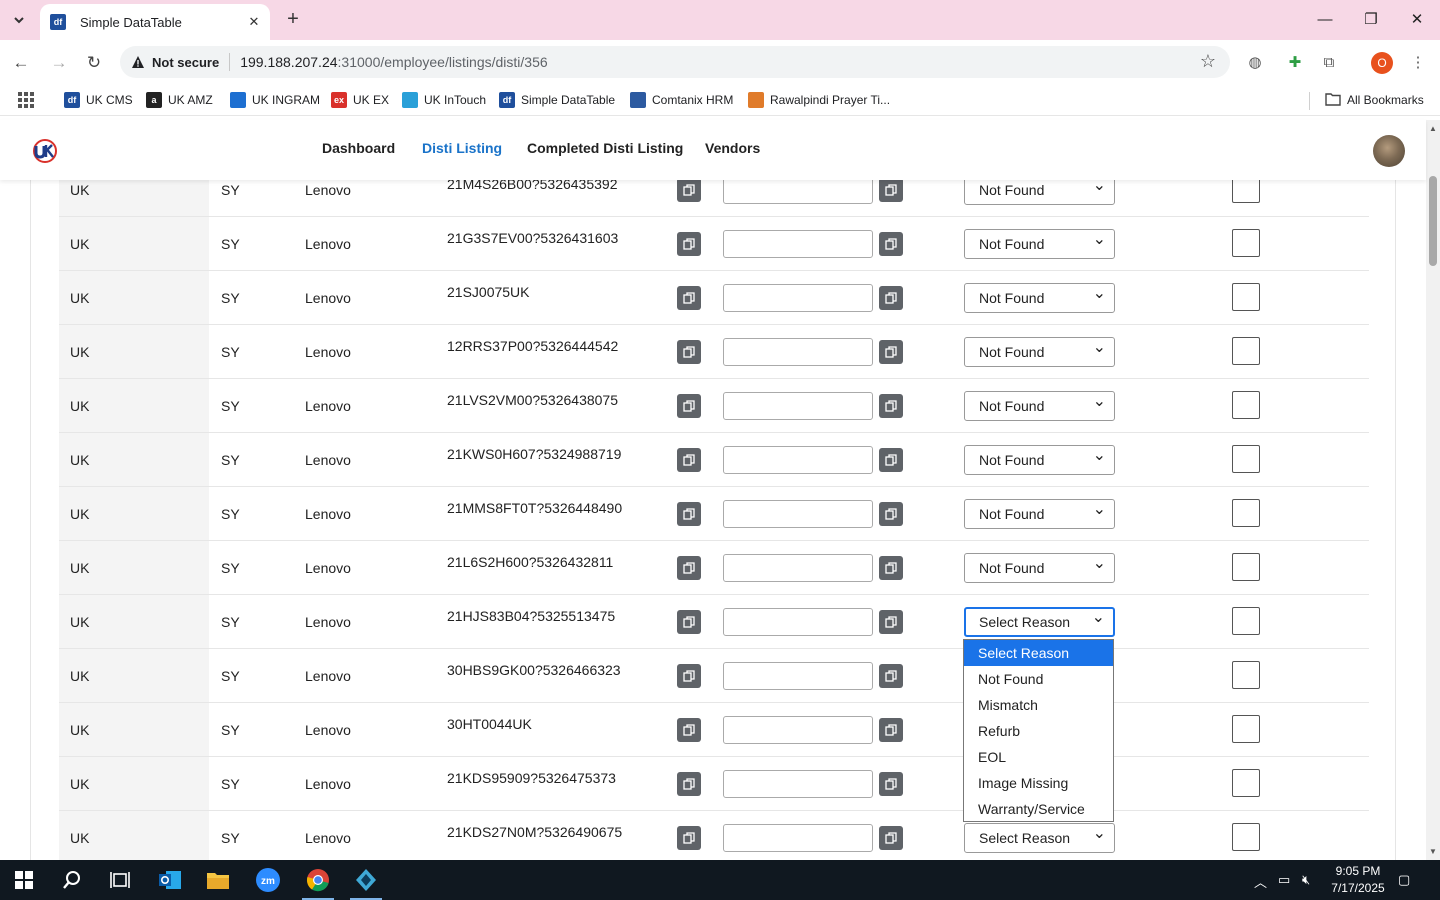  What do you see at coordinates (1038, 679) in the screenshot?
I see `dropdown-option: Not Found` at bounding box center [1038, 679].